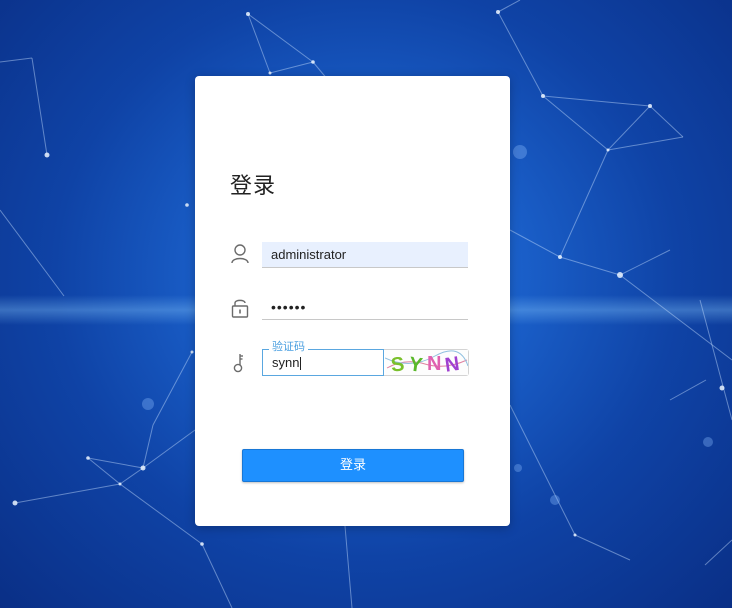 The height and width of the screenshot is (608, 732). I want to click on svg-text: S, so click(398, 364).